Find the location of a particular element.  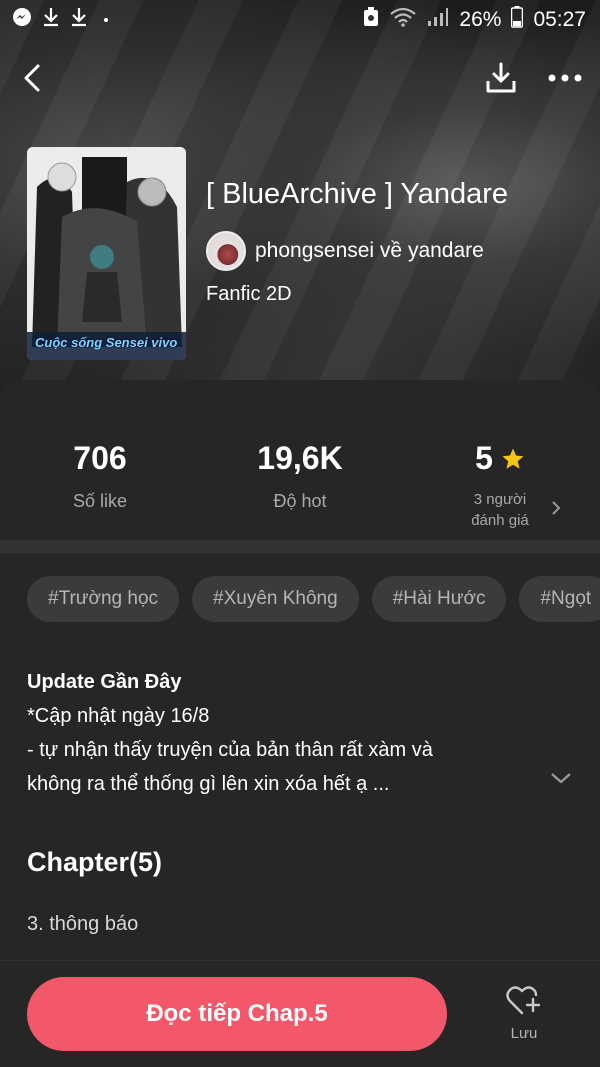

cover-caption: Cuộc sống Sensei vivo is located at coordinates (106, 342).